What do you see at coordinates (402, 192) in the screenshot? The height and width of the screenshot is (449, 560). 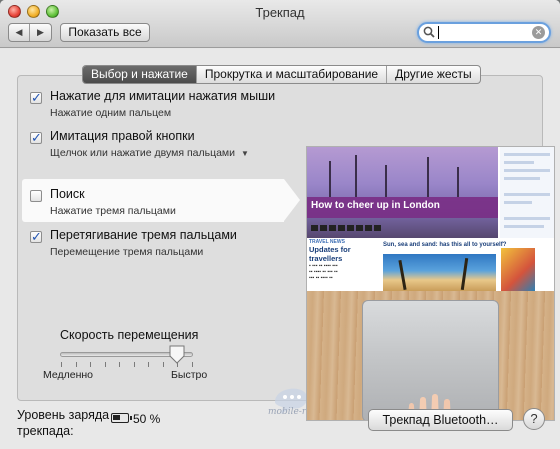 I see `preview-hero-image: How to cheer up in London` at bounding box center [402, 192].